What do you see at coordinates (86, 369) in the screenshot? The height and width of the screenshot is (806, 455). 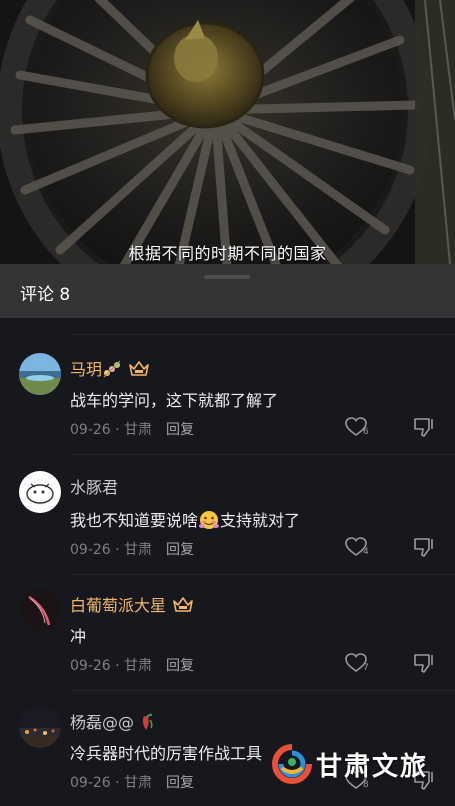 I see `author-name: 马玥` at bounding box center [86, 369].